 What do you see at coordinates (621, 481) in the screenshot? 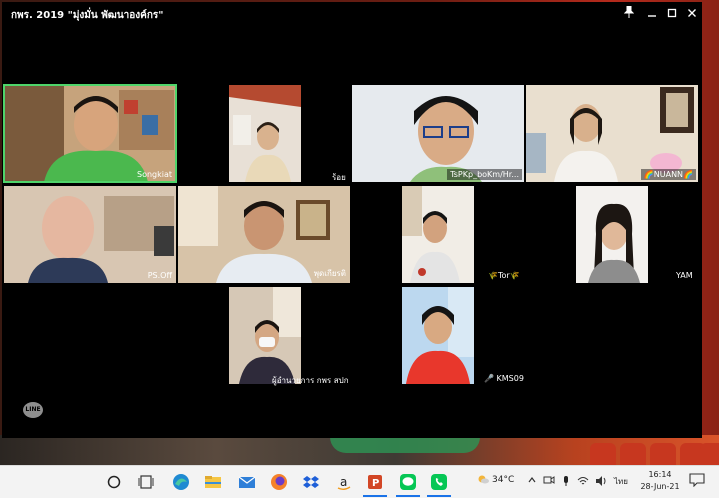
I see `language-indicator: ไทย` at bounding box center [621, 481].